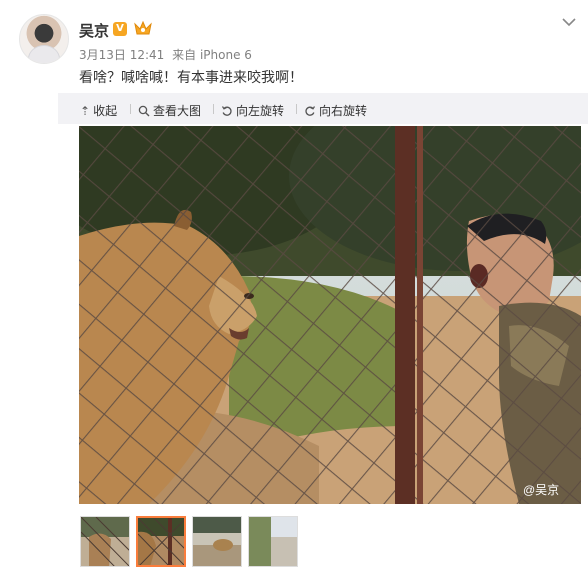  I want to click on username: 吴京, so click(94, 30).